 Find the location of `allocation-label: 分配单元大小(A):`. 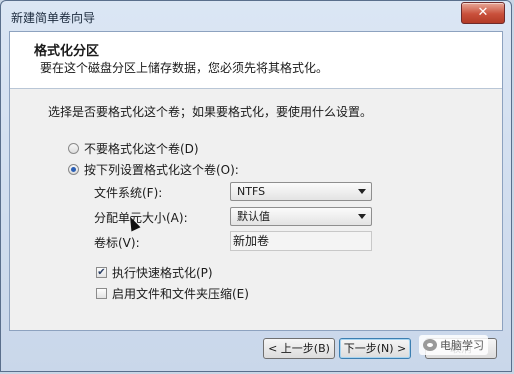

allocation-label: 分配单元大小(A): is located at coordinates (141, 218).